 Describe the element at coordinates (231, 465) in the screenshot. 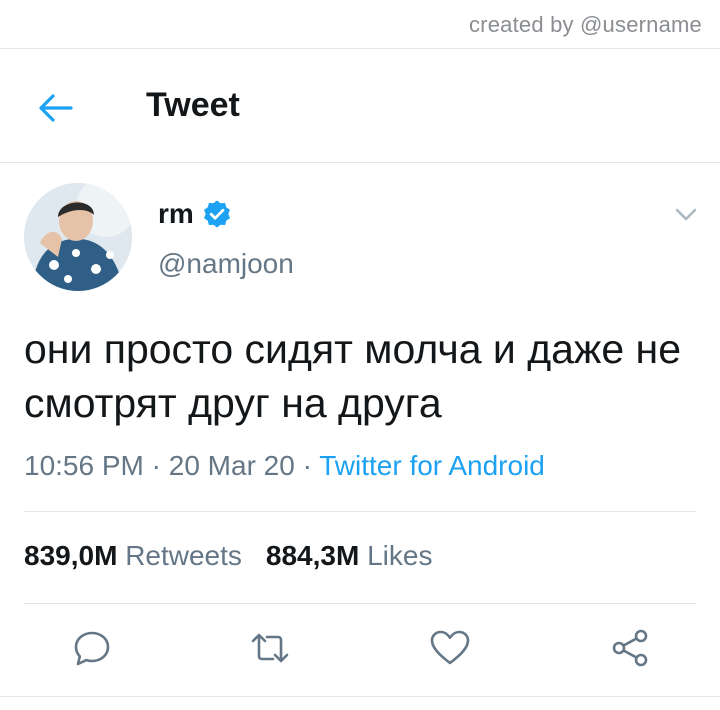

I see `tweet-date: 20 Mar 20` at that location.